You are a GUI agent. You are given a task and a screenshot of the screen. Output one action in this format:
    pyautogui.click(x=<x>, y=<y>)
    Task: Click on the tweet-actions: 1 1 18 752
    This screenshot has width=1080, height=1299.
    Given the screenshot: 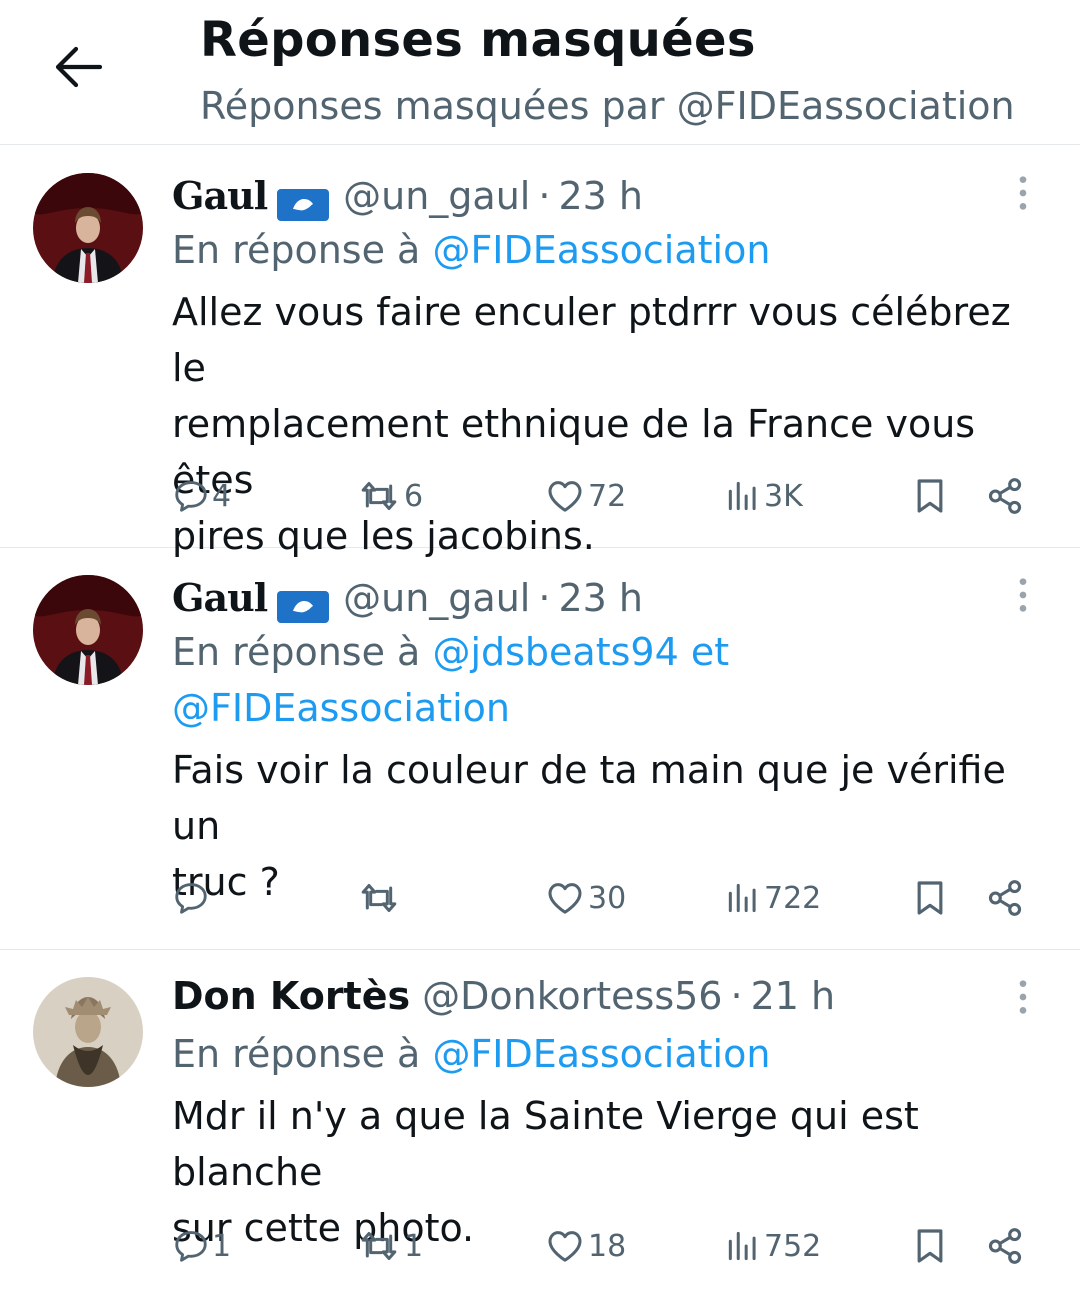 What is the action you would take?
    pyautogui.click(x=612, y=1246)
    